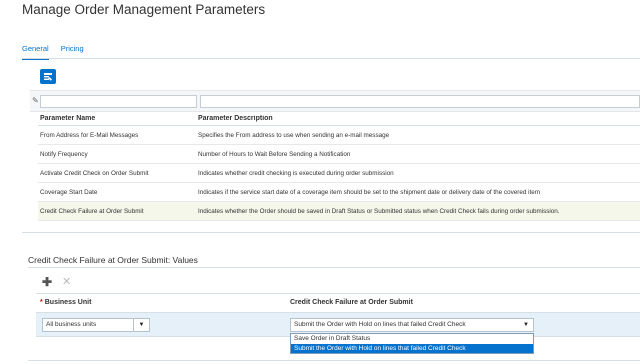 Image resolution: width=640 pixels, height=364 pixels. Describe the element at coordinates (71, 324) in the screenshot. I see `business-unit-value: All business units` at that location.